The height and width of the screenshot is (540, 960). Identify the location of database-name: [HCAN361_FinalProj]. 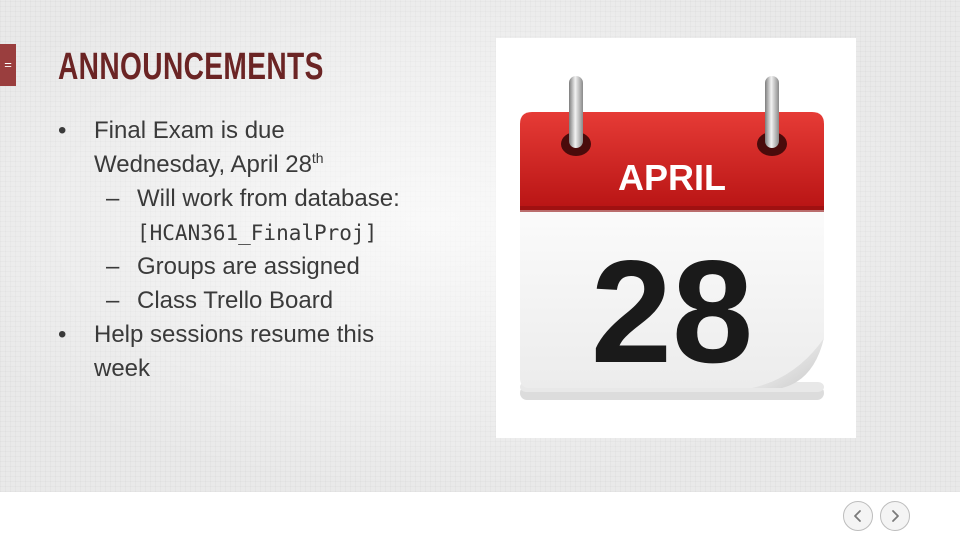
(257, 233).